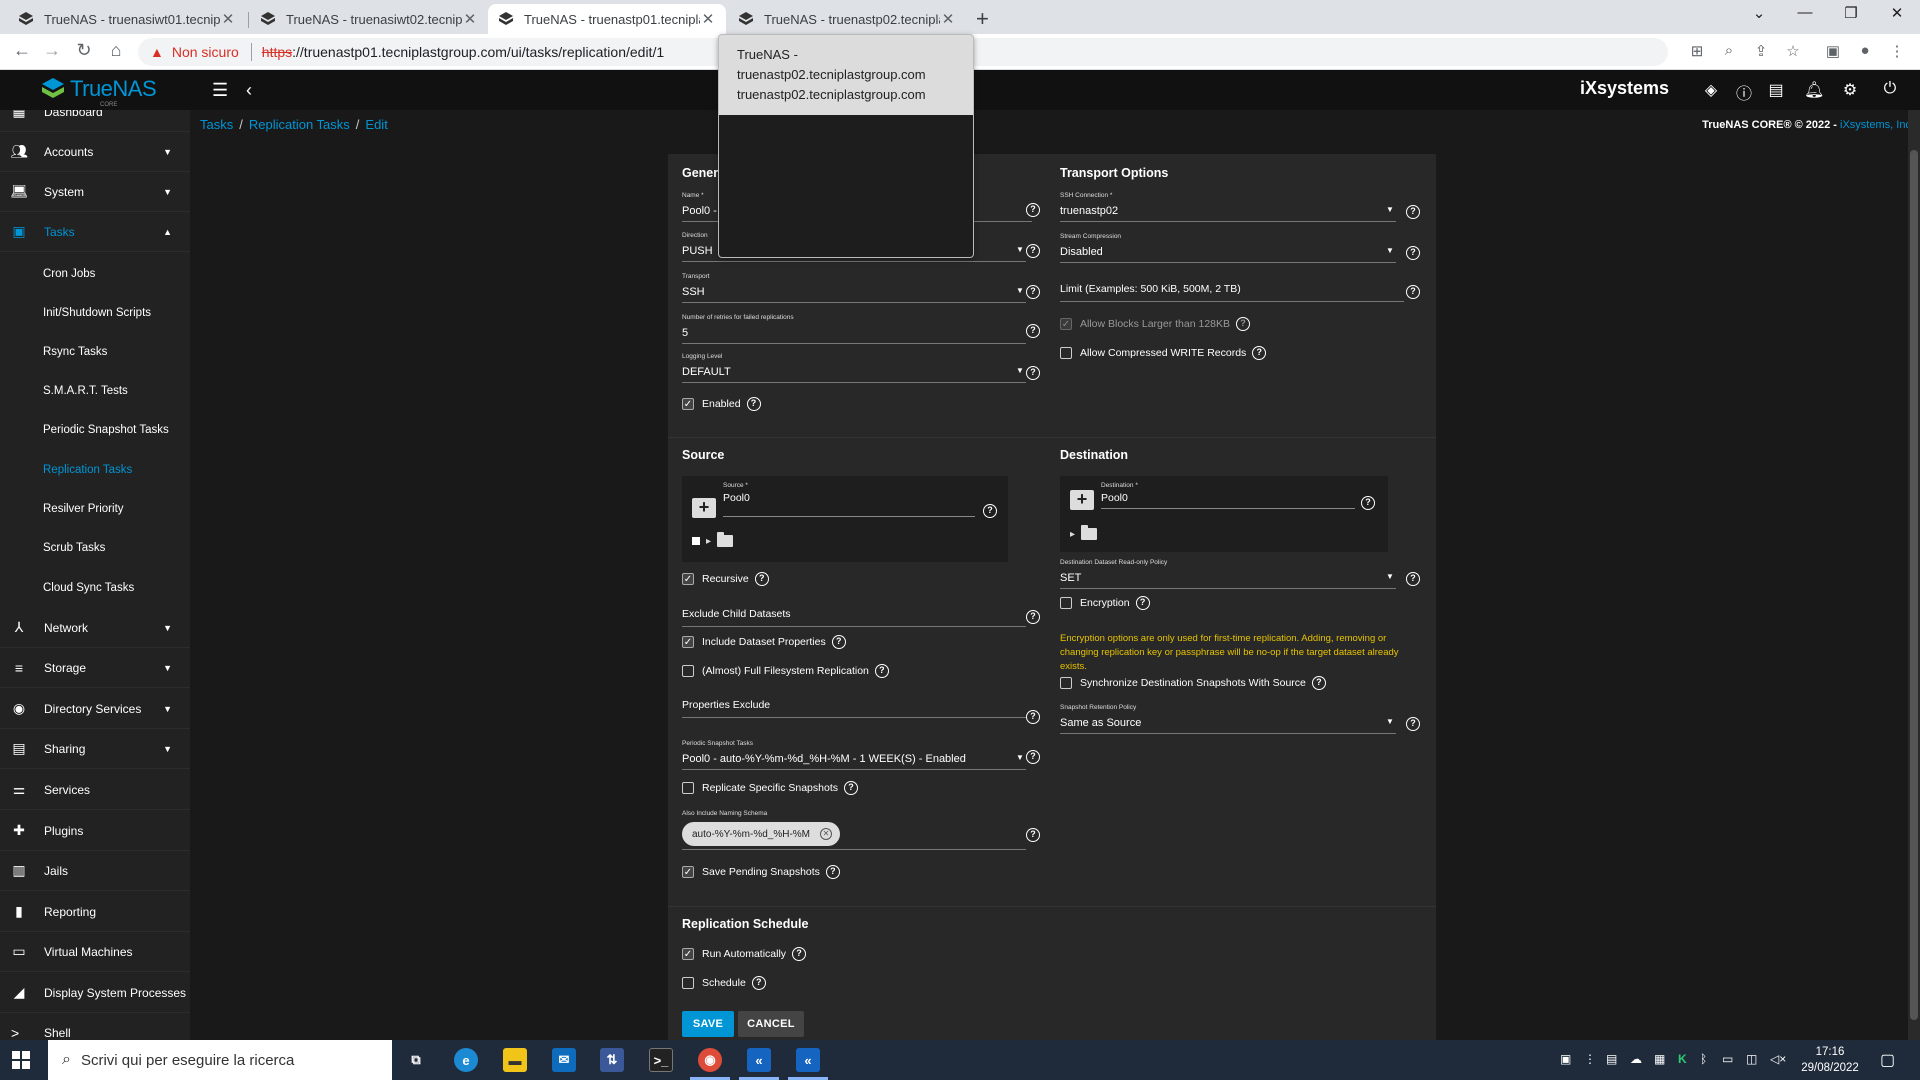 The height and width of the screenshot is (1080, 1920). Describe the element at coordinates (95, 391) in the screenshot. I see `sidebar-subitem-smart: S.M.A.R.T. Tests` at that location.